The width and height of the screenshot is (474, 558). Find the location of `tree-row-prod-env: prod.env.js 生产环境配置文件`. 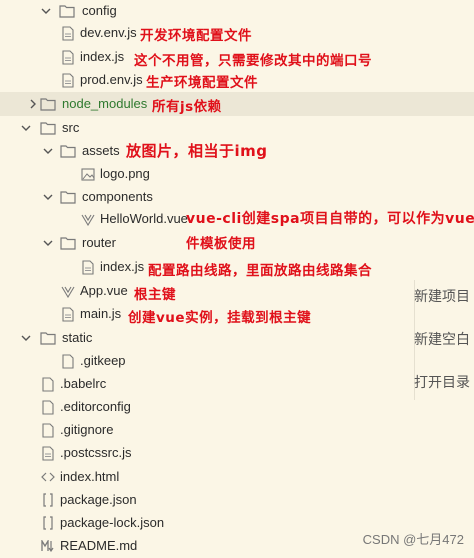

tree-row-prod-env: prod.env.js 生产环境配置文件 is located at coordinates (237, 80).